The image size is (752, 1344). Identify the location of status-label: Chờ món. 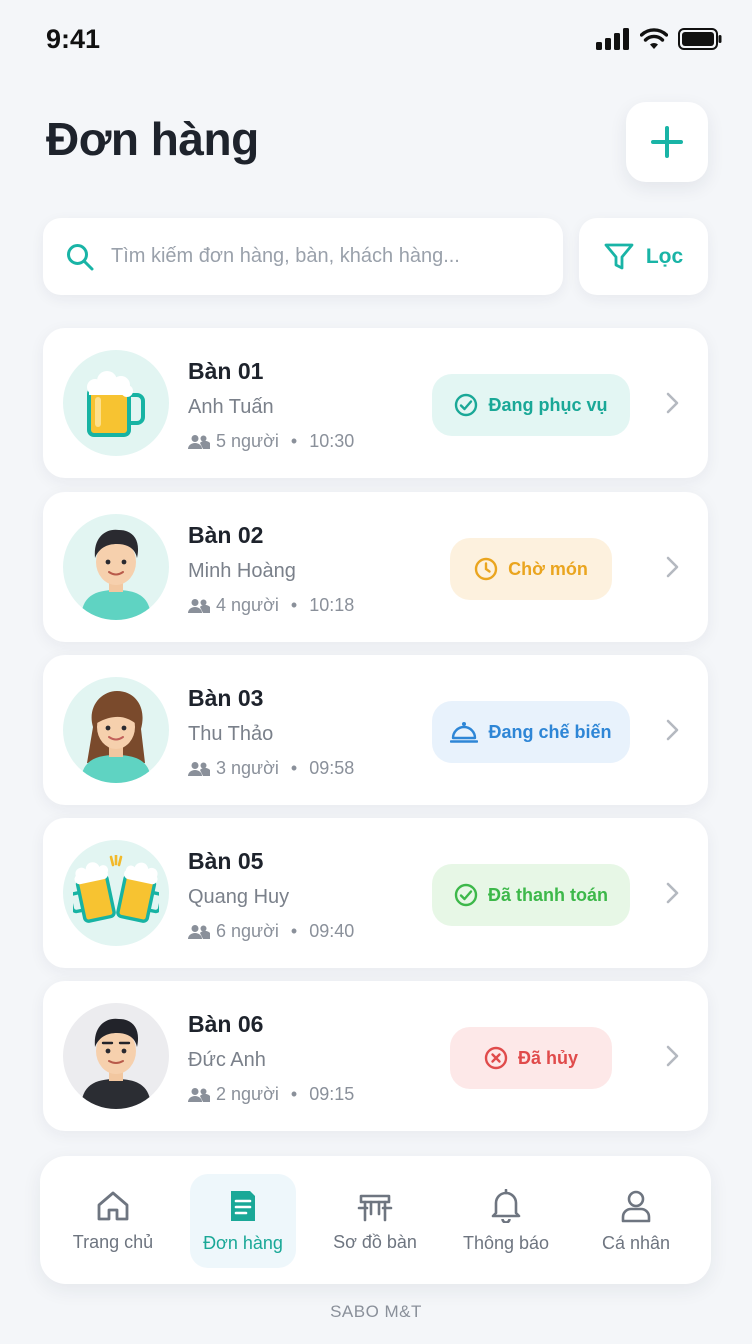
(548, 568).